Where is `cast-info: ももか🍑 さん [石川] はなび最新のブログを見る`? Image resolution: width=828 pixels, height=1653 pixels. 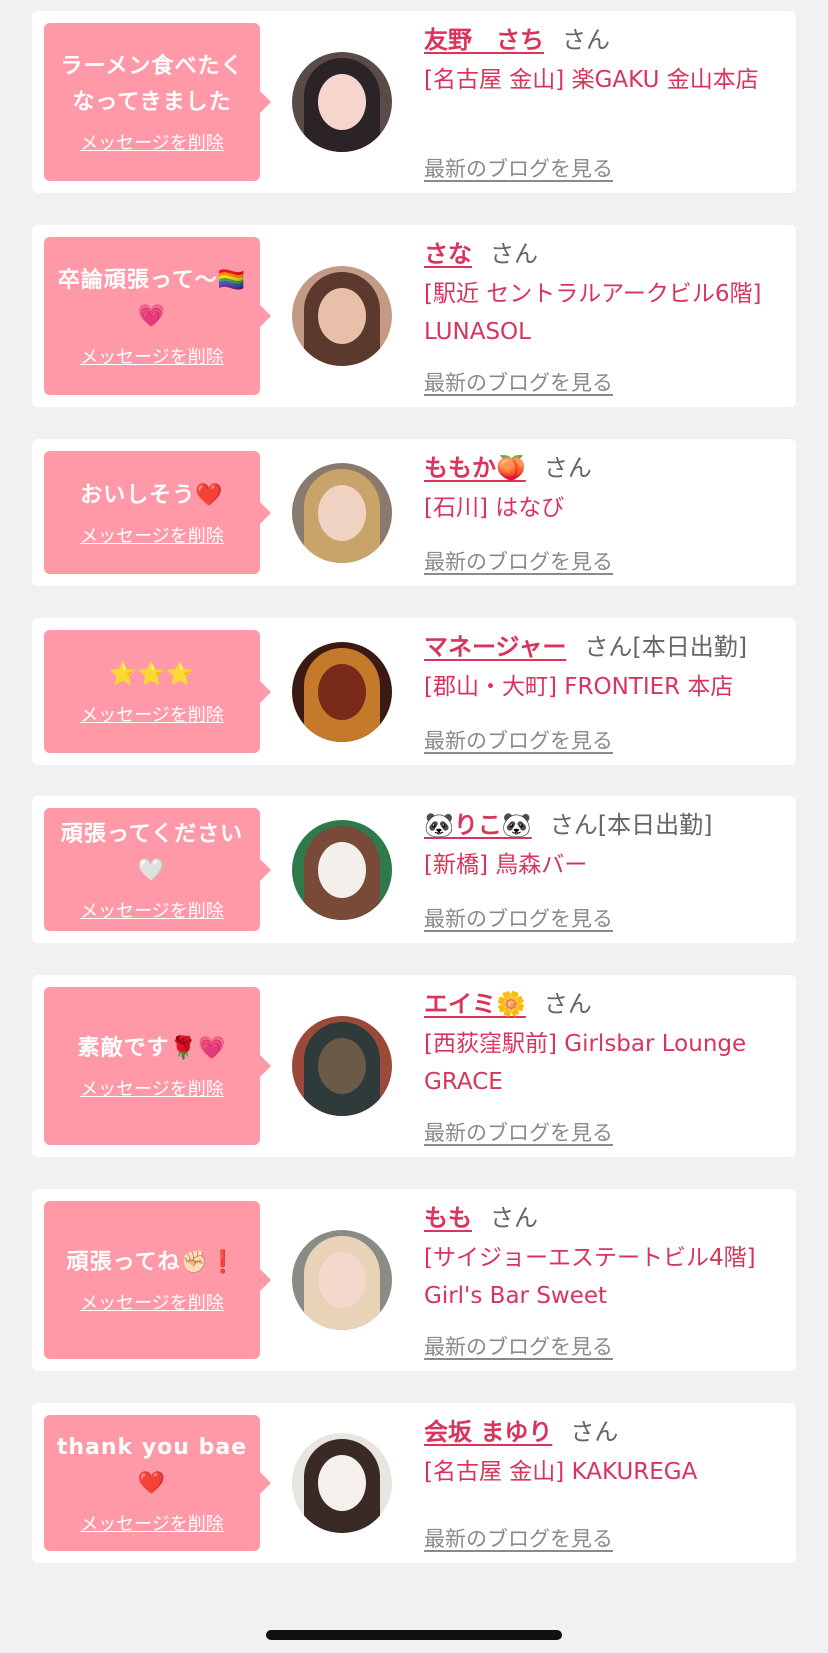
cast-info: ももか🍑 さん [石川] はなび最新のブログを見る is located at coordinates (599, 512).